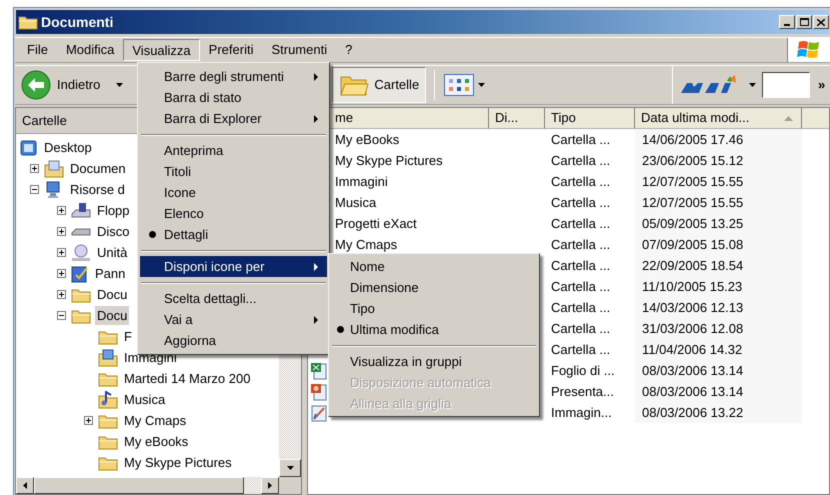 The image size is (830, 495). I want to click on menu-item: Anteprima, so click(233, 150).